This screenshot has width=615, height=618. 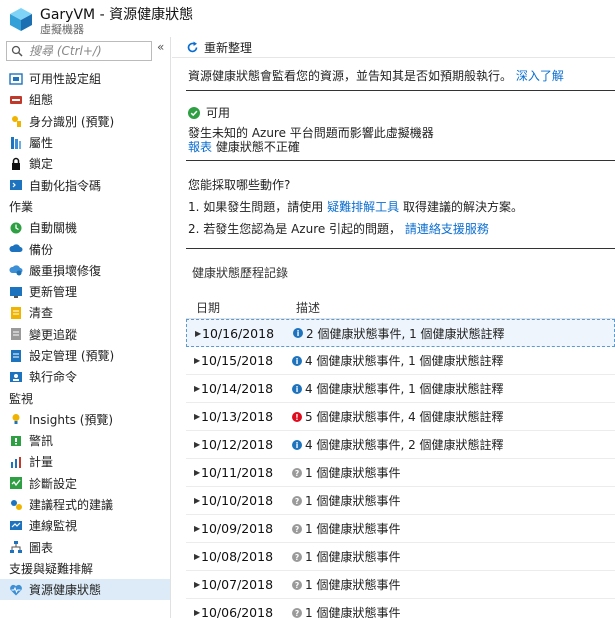 What do you see at coordinates (85, 184) in the screenshot?
I see `sidebar-item: 自動化指令碼` at bounding box center [85, 184].